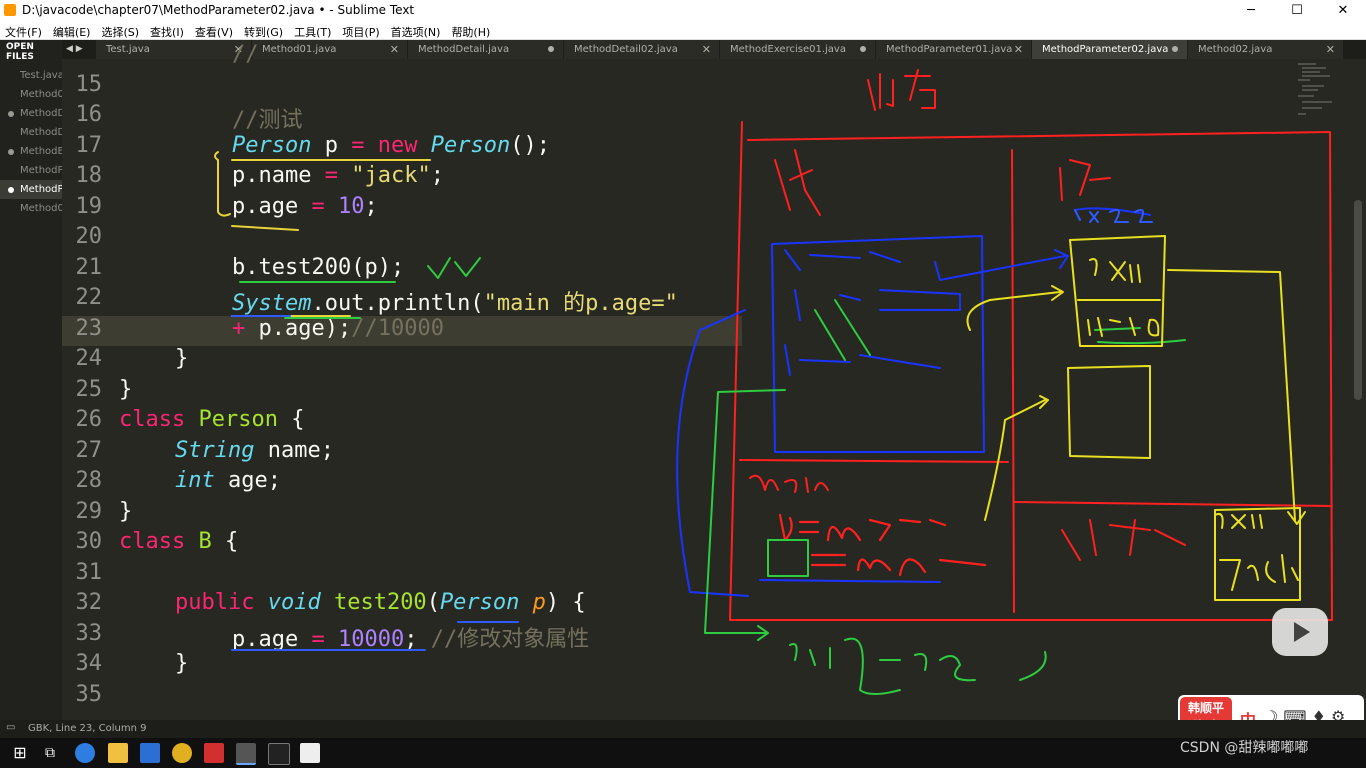 Image resolution: width=1366 pixels, height=768 pixels. Describe the element at coordinates (364, 639) in the screenshot. I see `number-token: 10000` at that location.